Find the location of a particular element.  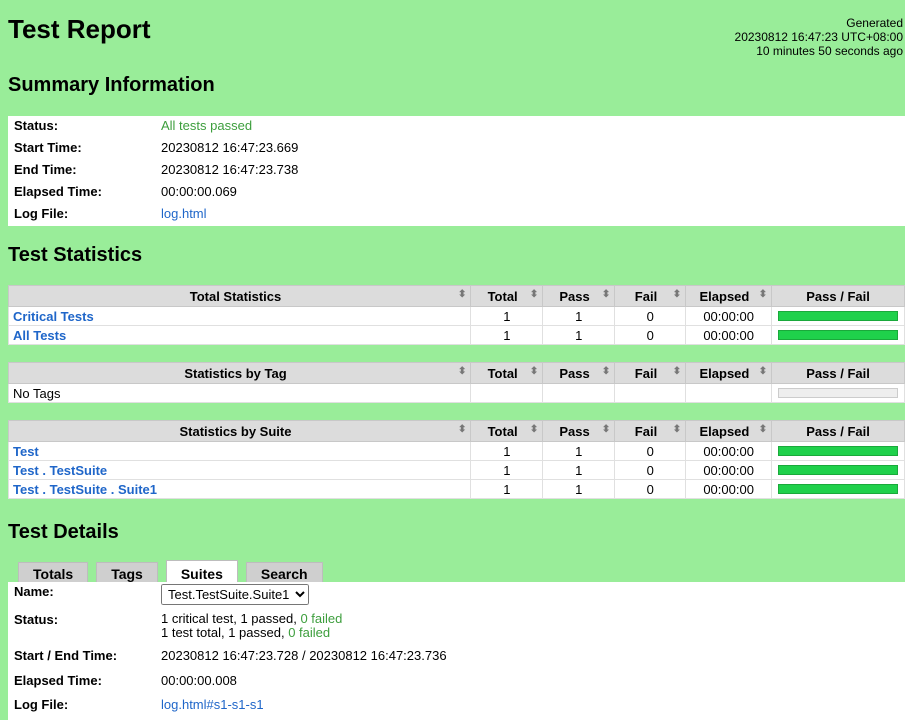

details-tabs: Totals Tags Suites Search is located at coordinates (170, 572).